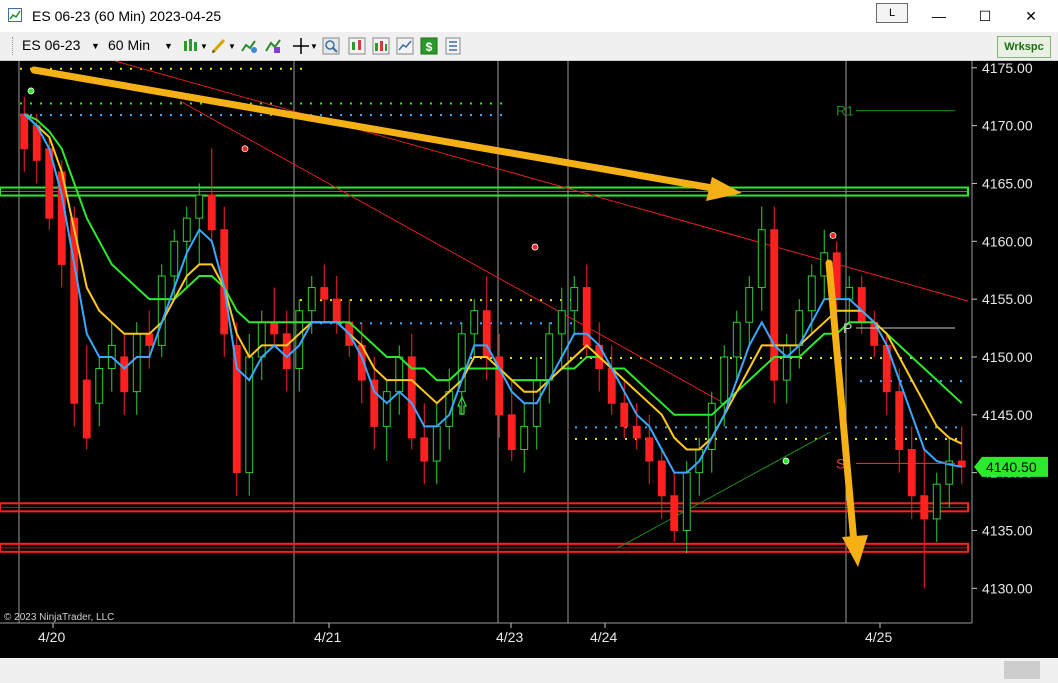 The width and height of the screenshot is (1058, 683). Describe the element at coordinates (381, 46) in the screenshot. I see `chart-style-icon` at that location.